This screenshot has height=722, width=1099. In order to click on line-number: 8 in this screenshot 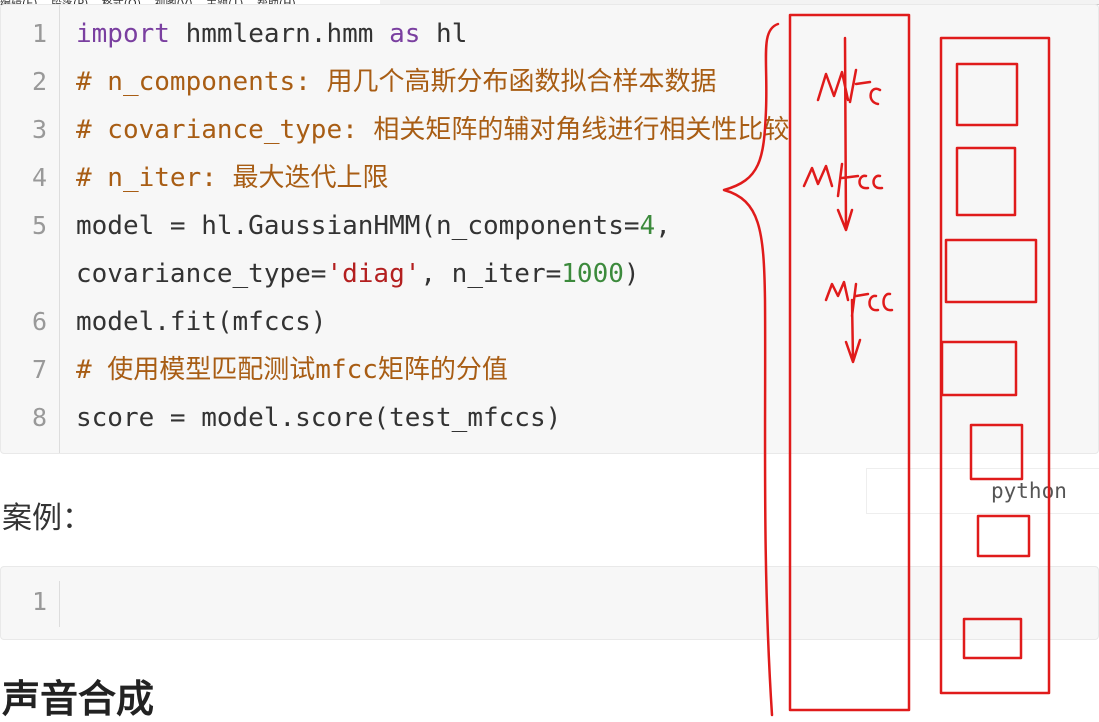, I will do `click(39, 417)`.